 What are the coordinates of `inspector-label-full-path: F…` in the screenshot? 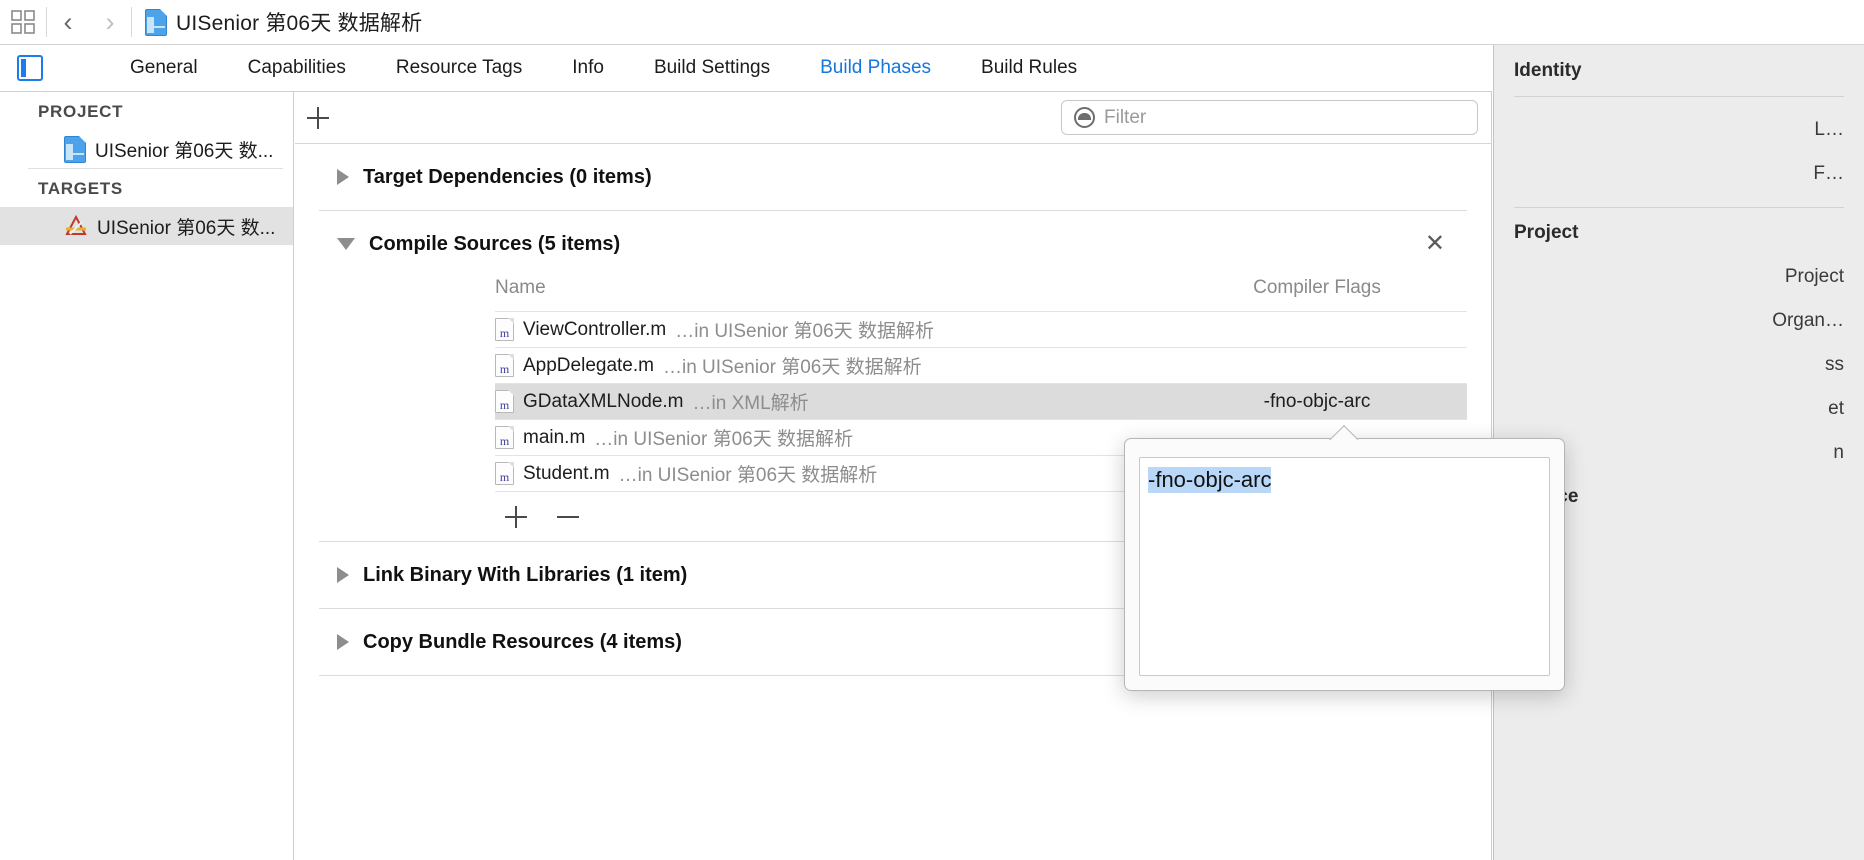 It's located at (1828, 173).